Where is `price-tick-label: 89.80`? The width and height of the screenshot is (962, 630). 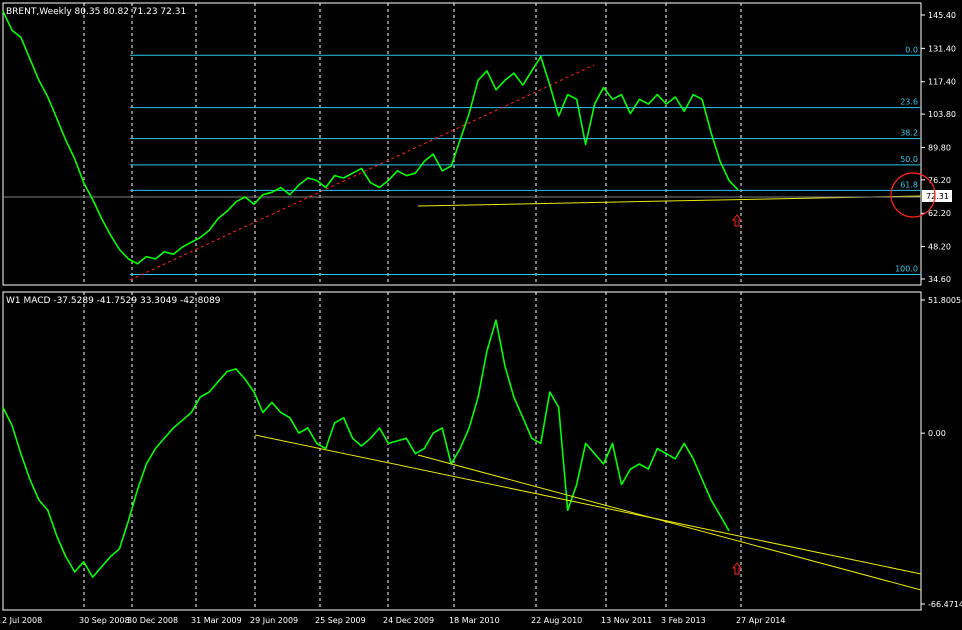 price-tick-label: 89.80 is located at coordinates (939, 147).